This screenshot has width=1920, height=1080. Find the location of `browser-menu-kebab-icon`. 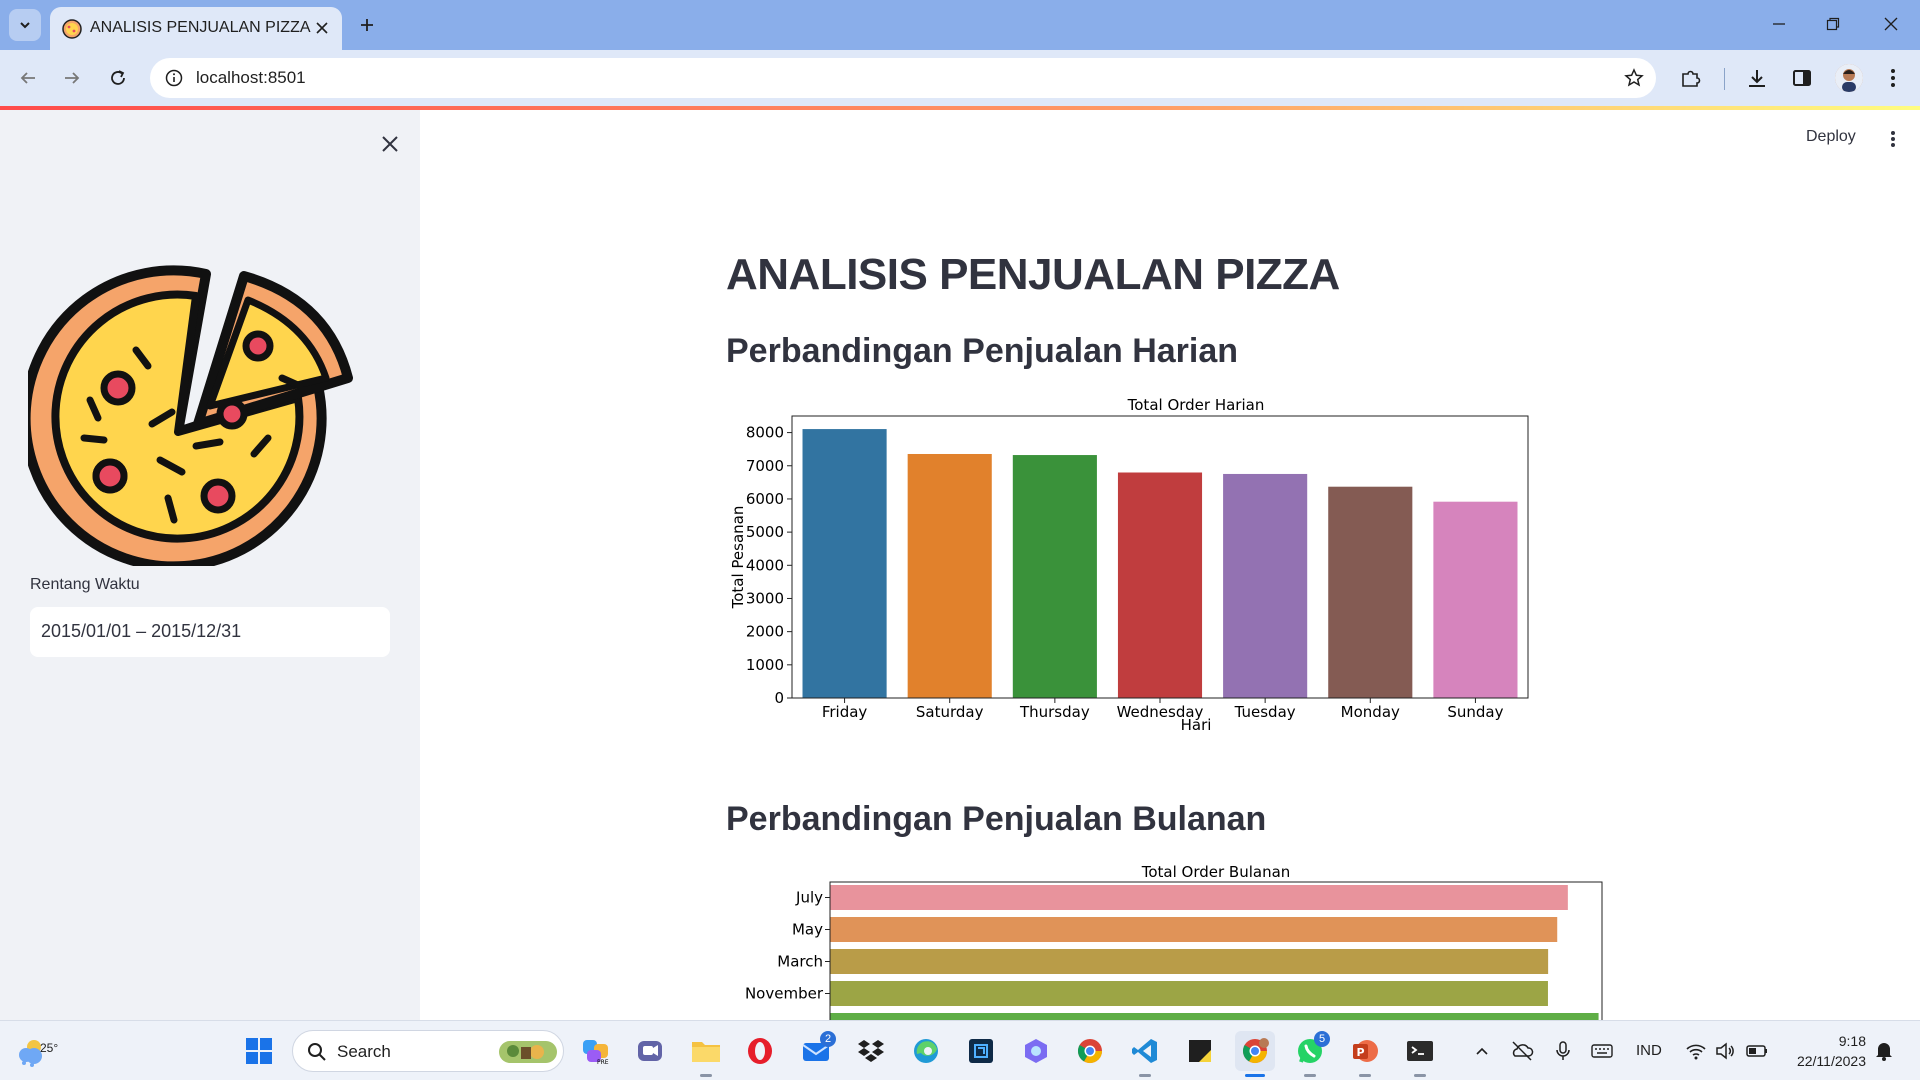

browser-menu-kebab-icon is located at coordinates (1893, 78).